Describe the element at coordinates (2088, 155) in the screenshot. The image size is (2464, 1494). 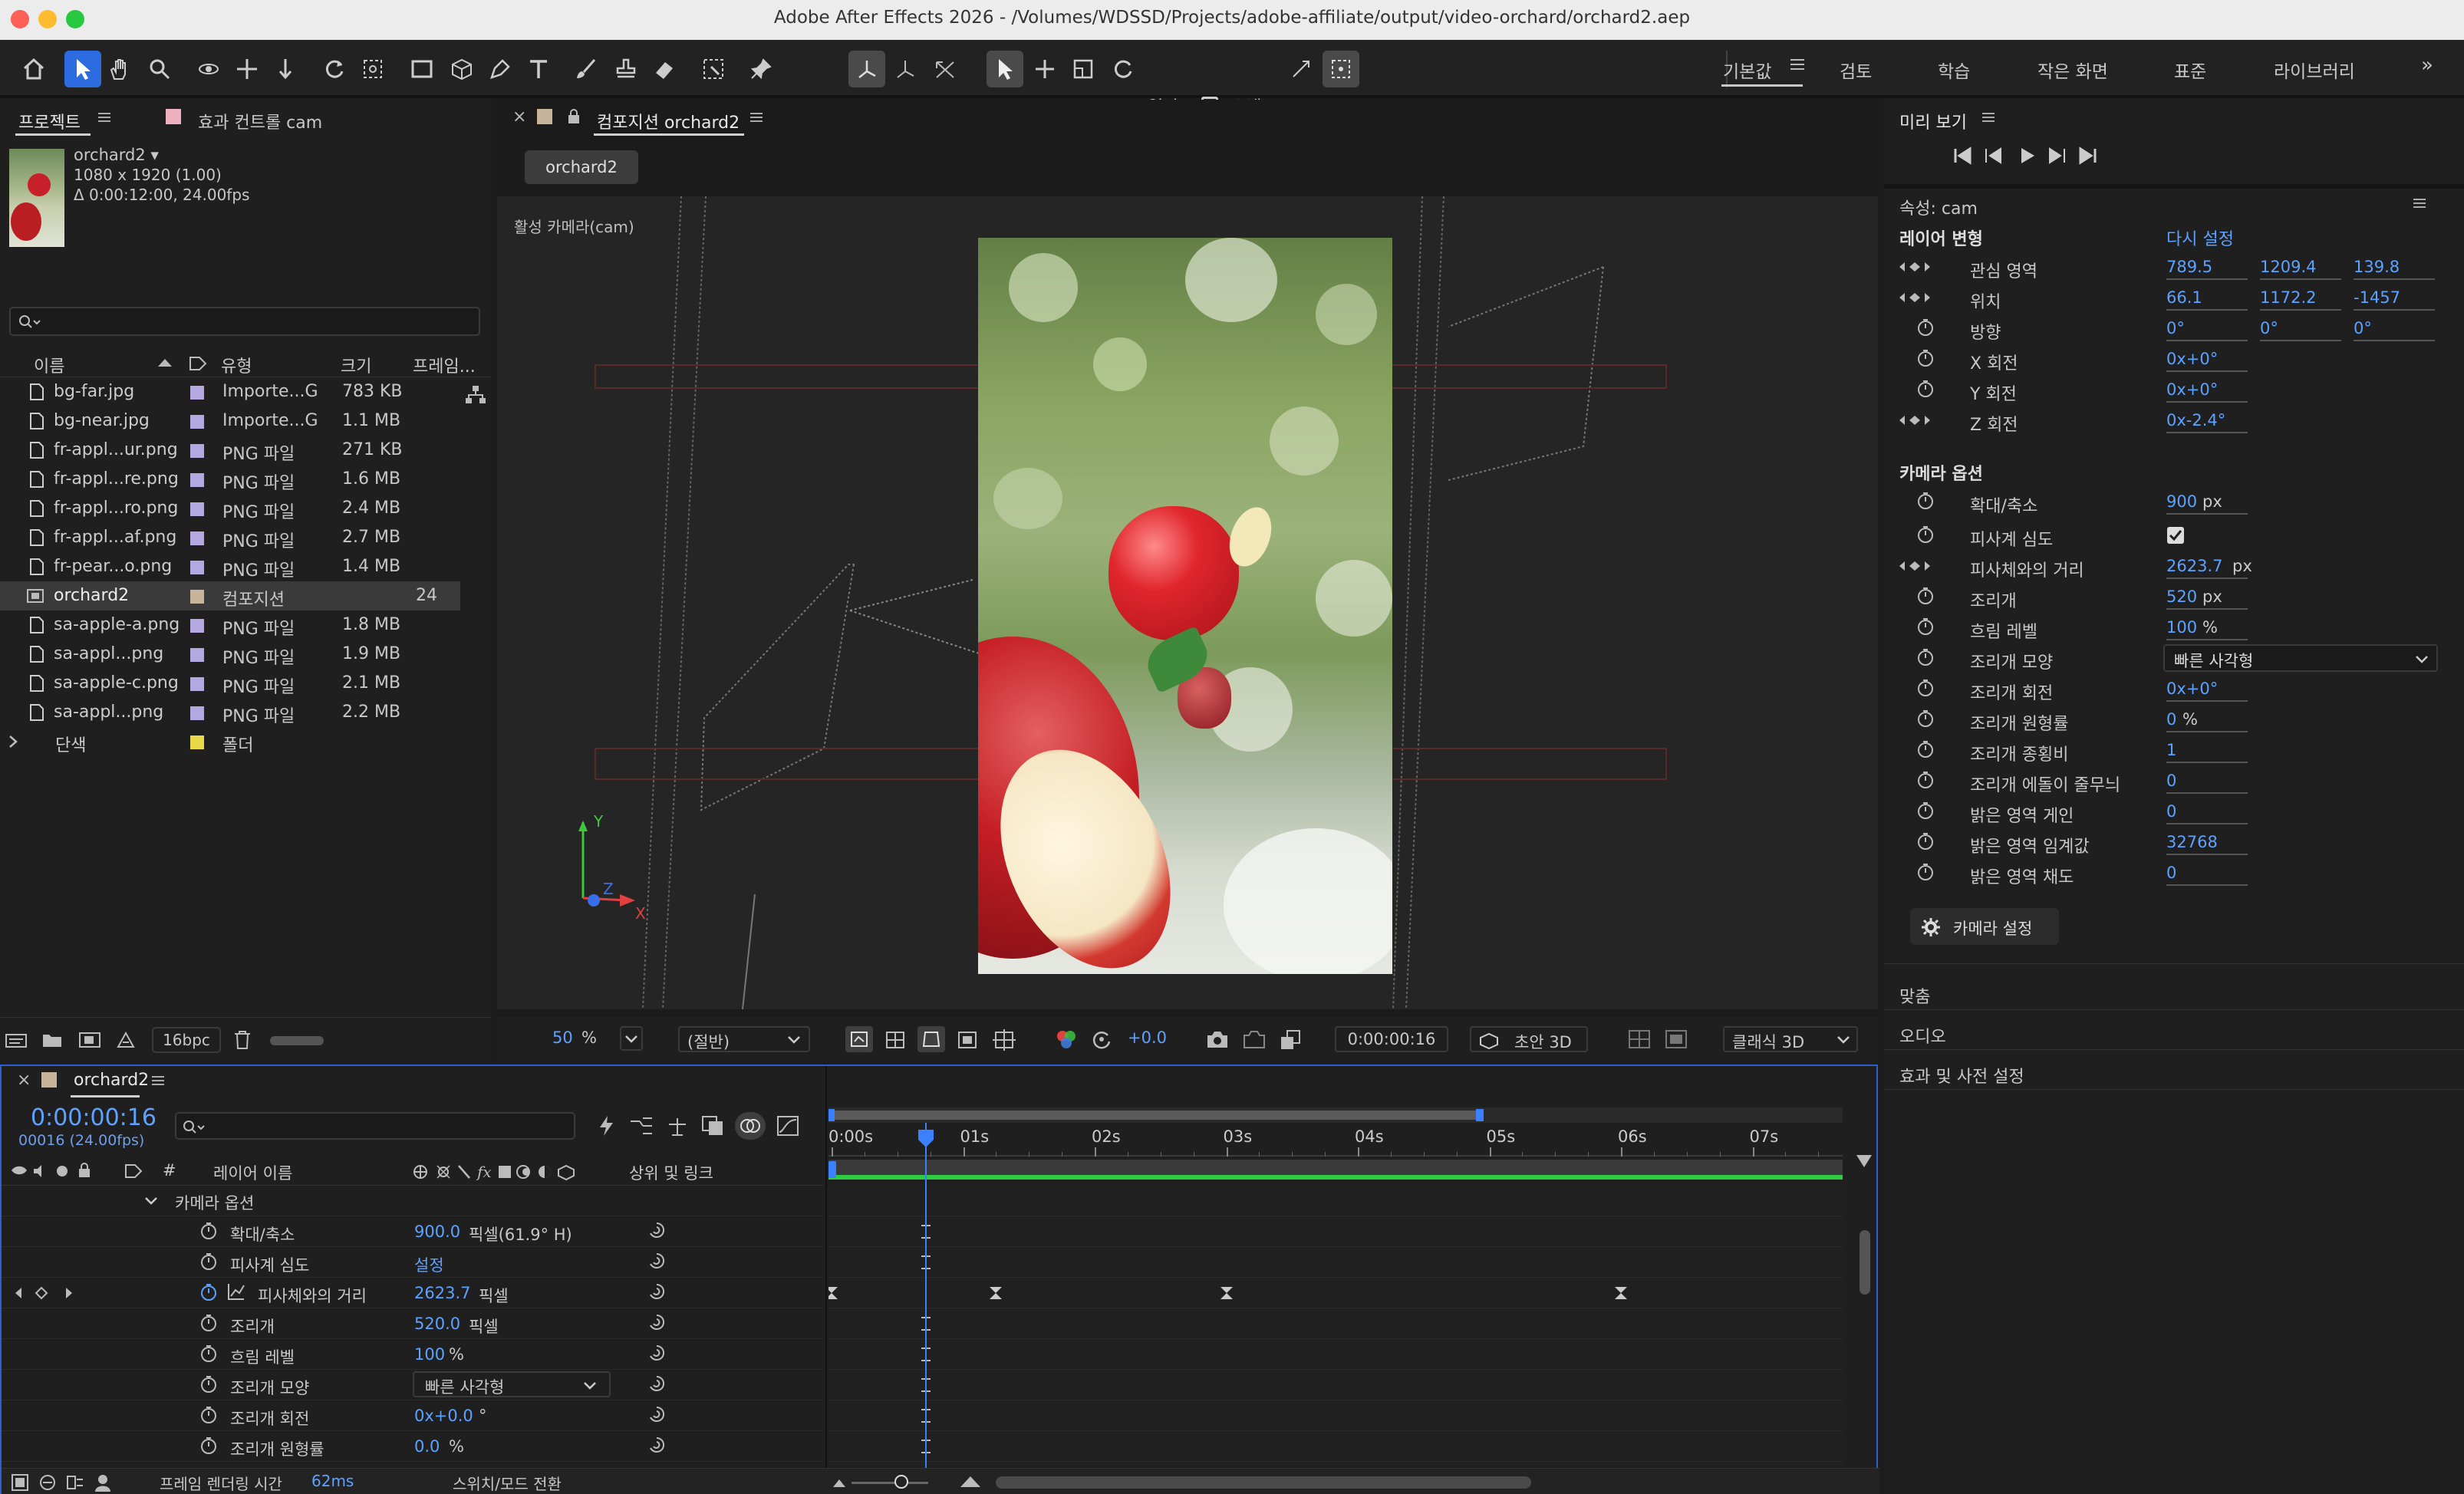
I see `last-frame-icon` at that location.